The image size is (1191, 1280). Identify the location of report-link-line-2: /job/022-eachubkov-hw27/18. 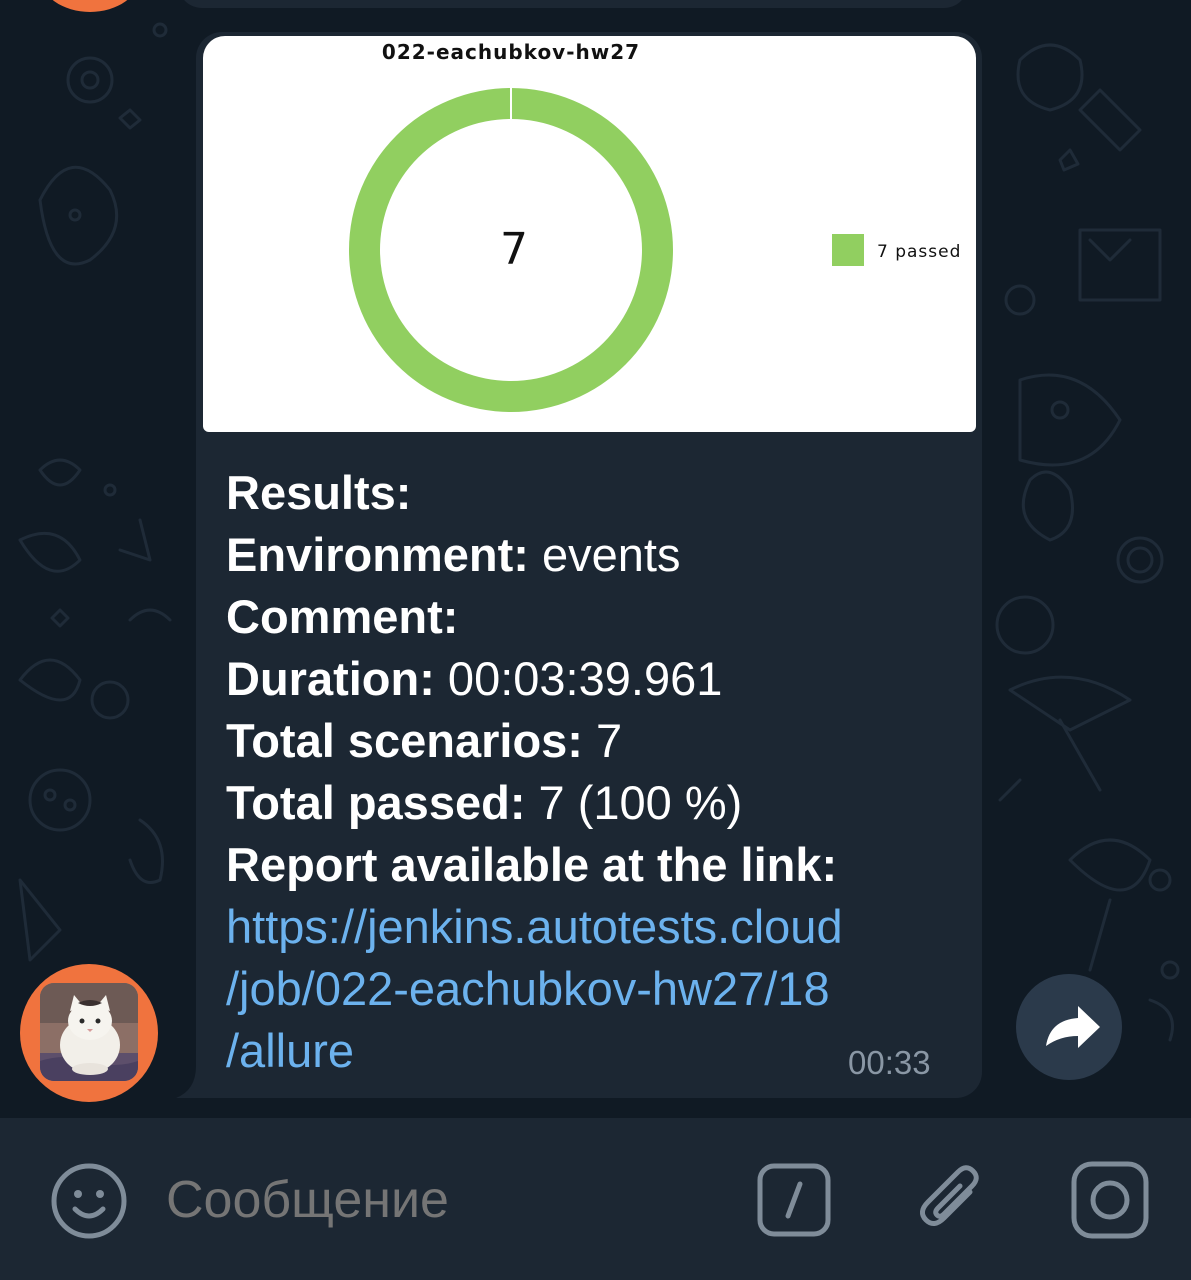
(591, 989).